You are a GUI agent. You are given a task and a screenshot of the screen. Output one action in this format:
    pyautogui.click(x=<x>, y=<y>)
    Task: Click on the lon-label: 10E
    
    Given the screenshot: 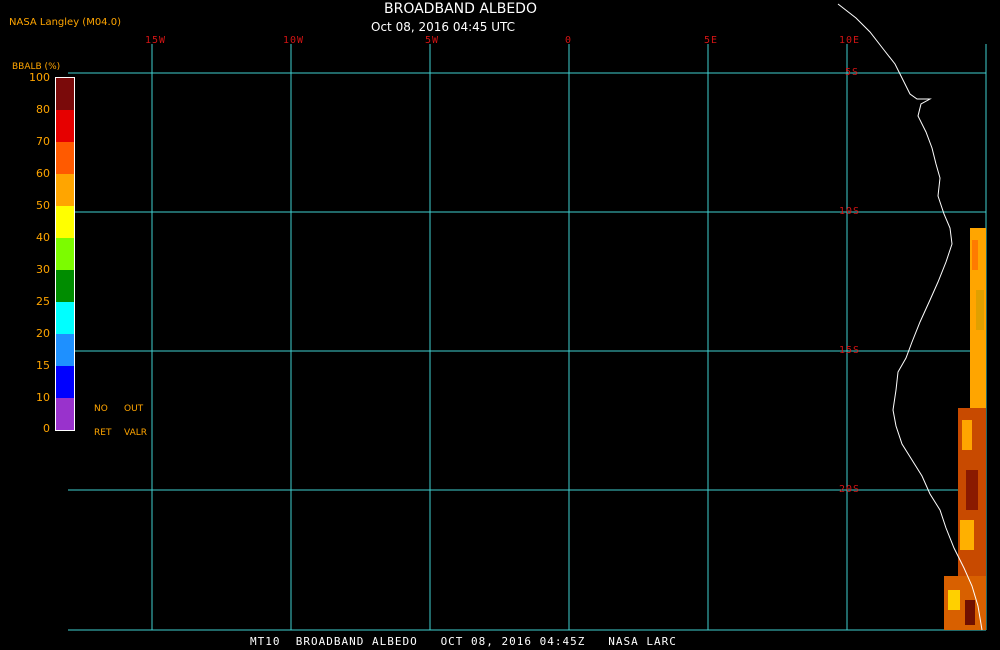 What is the action you would take?
    pyautogui.click(x=850, y=40)
    